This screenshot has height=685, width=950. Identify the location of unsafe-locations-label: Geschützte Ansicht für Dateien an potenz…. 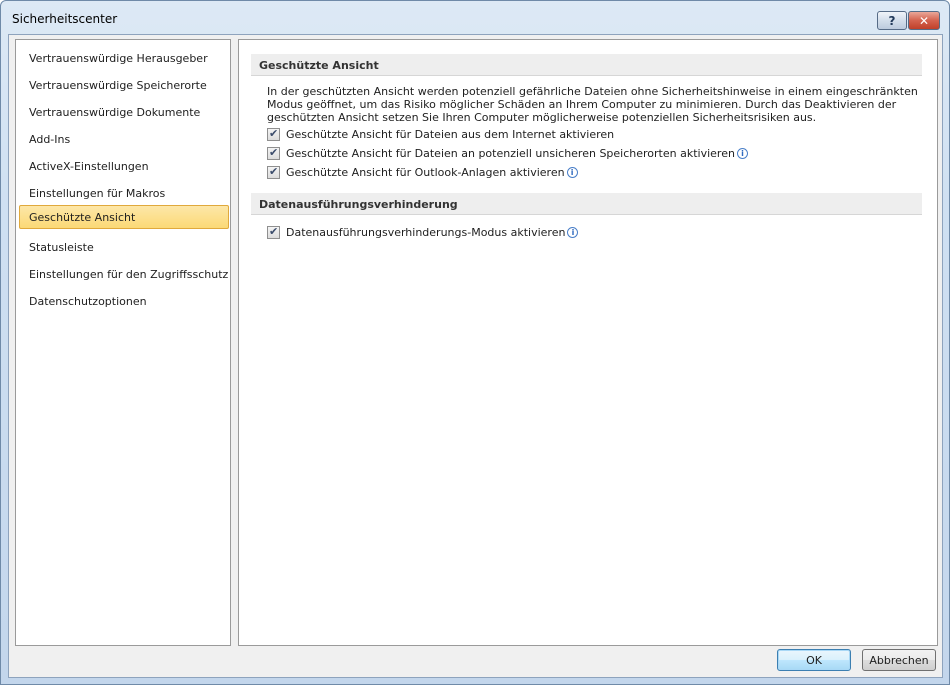
(510, 153).